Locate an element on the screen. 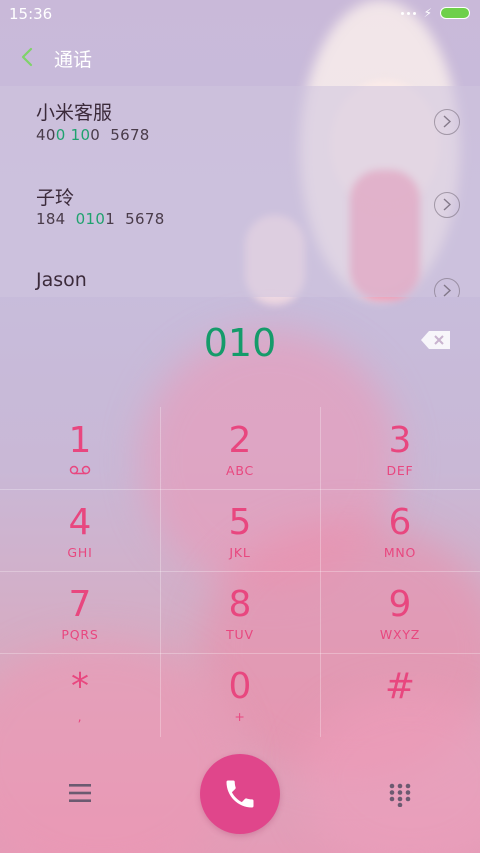 Image resolution: width=480 pixels, height=853 pixels. key-2: 2 ABC is located at coordinates (240, 448).